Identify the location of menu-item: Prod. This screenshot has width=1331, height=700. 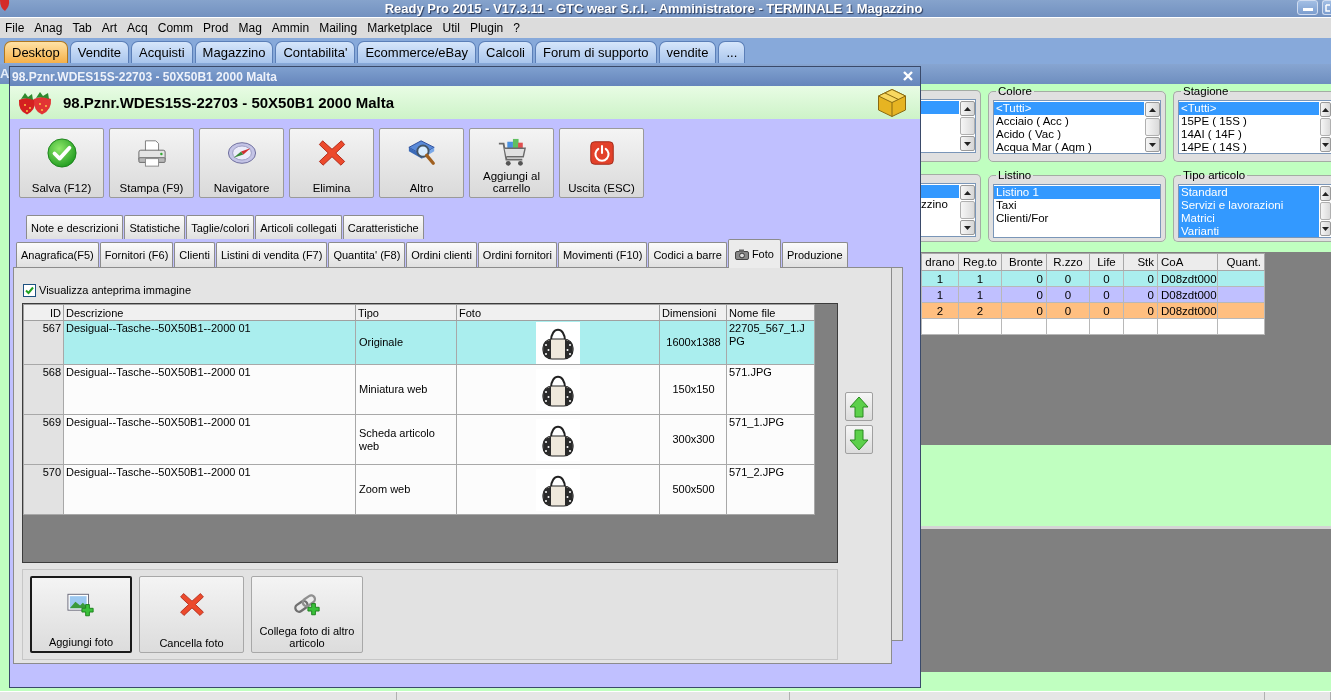
(216, 28).